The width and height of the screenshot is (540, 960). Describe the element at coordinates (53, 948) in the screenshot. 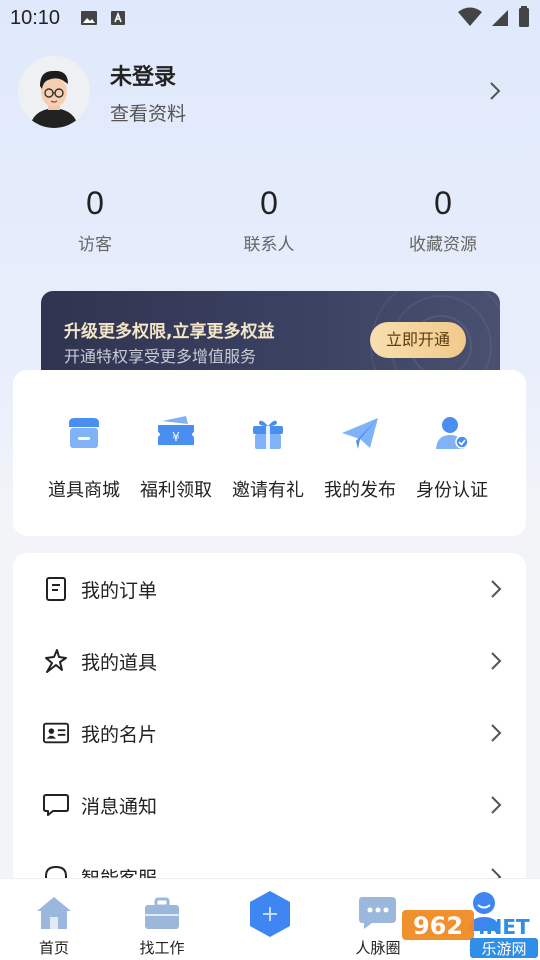

I see `tab-label: 首页` at that location.